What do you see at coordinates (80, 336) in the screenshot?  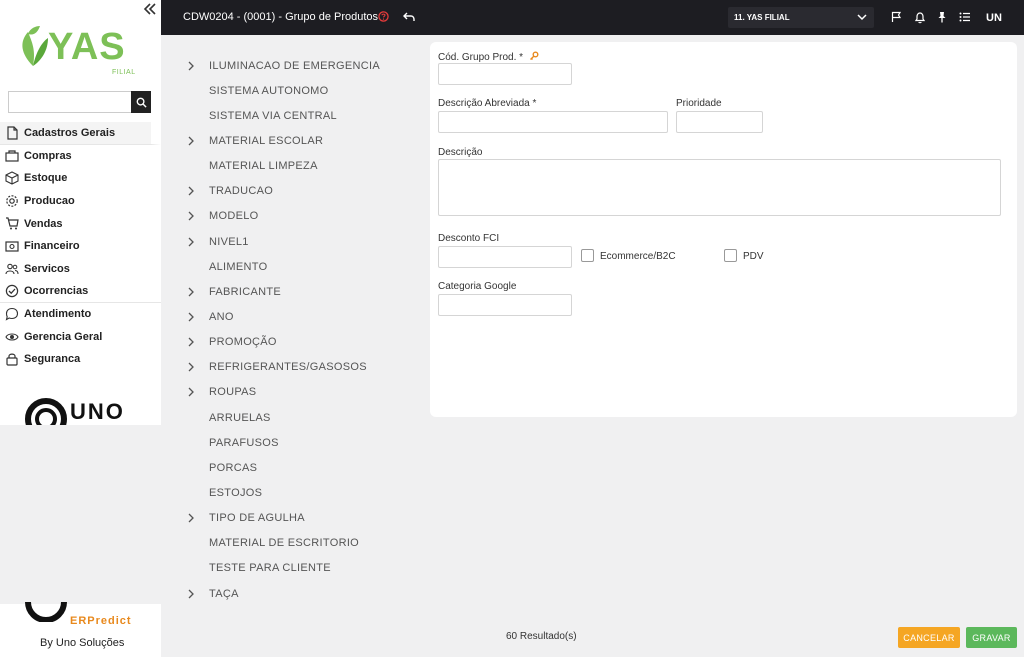 I see `menu-item-gerencia-geral: Gerencia Geral` at bounding box center [80, 336].